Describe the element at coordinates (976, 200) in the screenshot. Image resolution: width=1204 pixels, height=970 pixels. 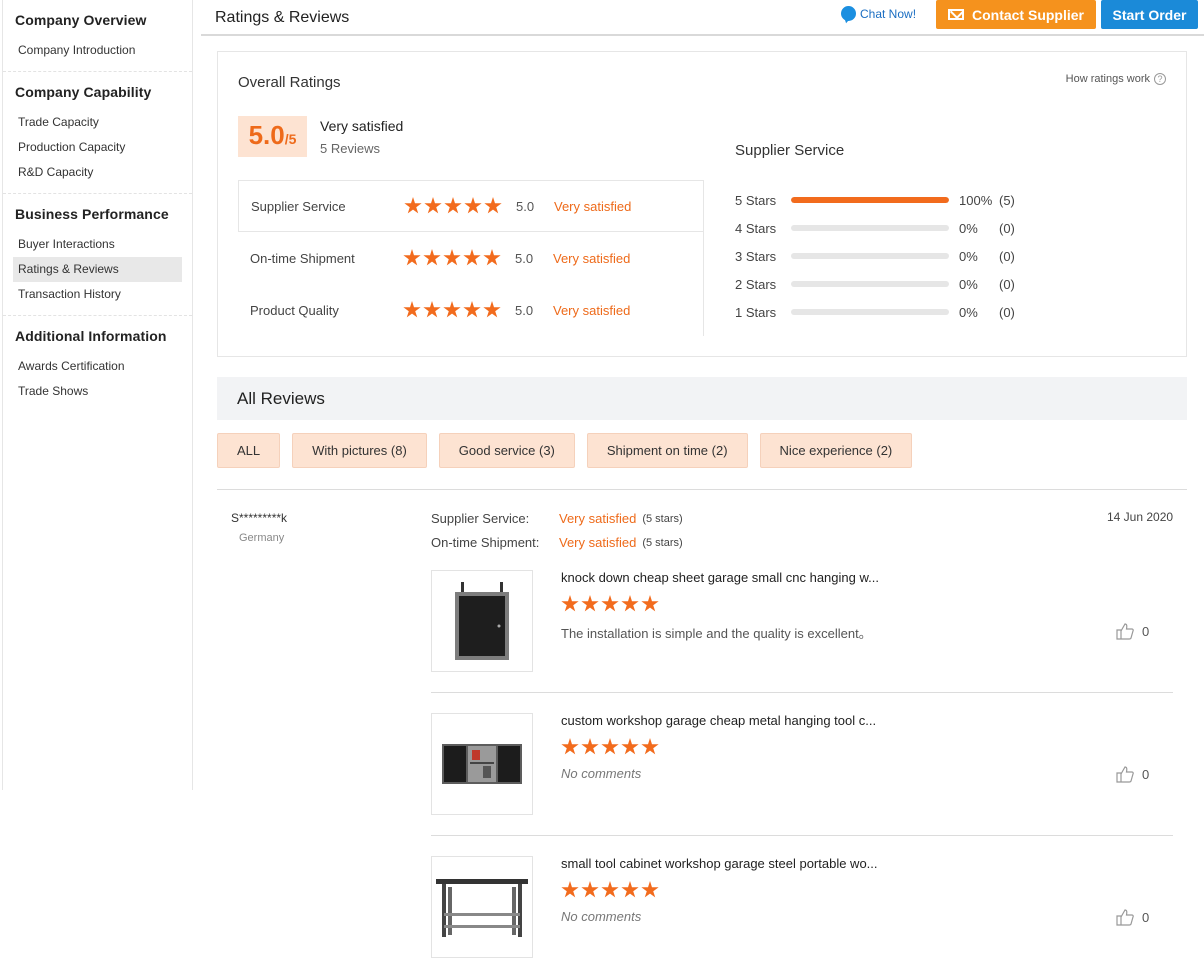
I see `distribution-percent: 100%` at that location.